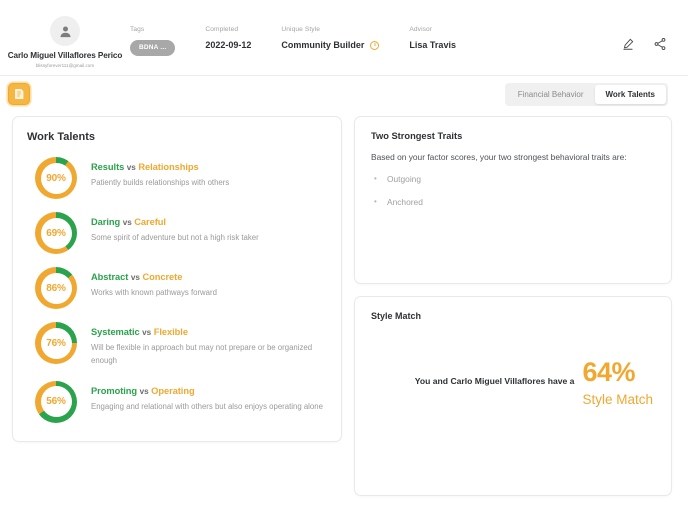 This screenshot has height=525, width=688. What do you see at coordinates (52, 288) in the screenshot?
I see `talent-percent: 86` at bounding box center [52, 288].